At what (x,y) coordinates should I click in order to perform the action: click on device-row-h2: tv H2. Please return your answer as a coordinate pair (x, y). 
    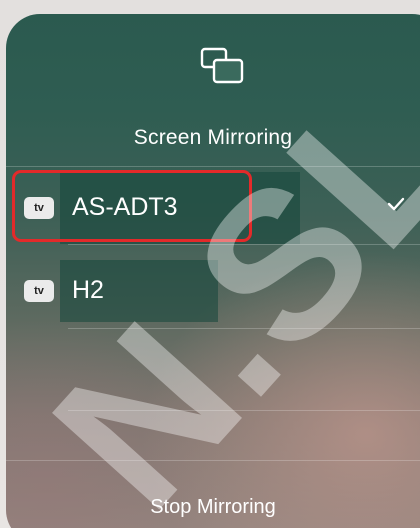
    Looking at the image, I should click on (213, 292).